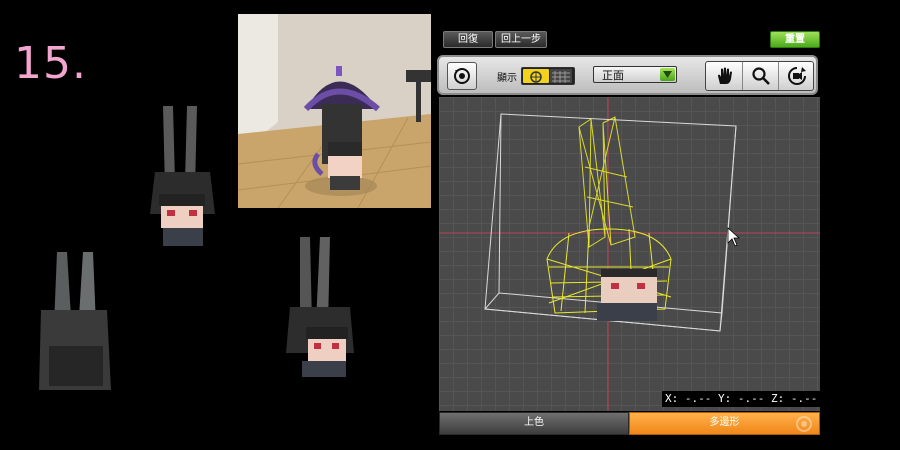  Describe the element at coordinates (534, 423) in the screenshot. I see `tab-color: 上色` at that location.